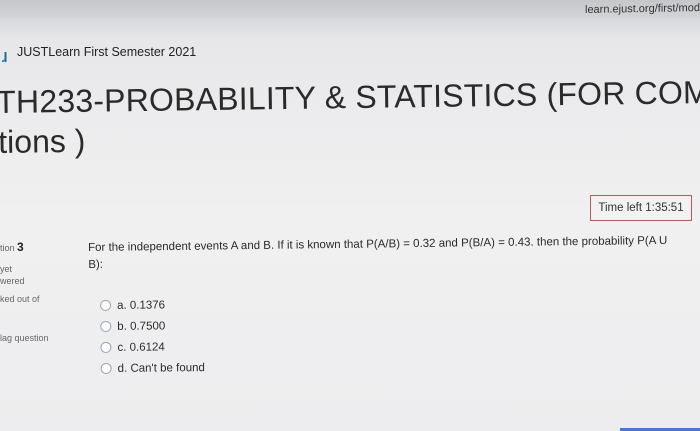 The image size is (700, 431). What do you see at coordinates (20, 299) in the screenshot?
I see `marks-text: ked out of` at bounding box center [20, 299].